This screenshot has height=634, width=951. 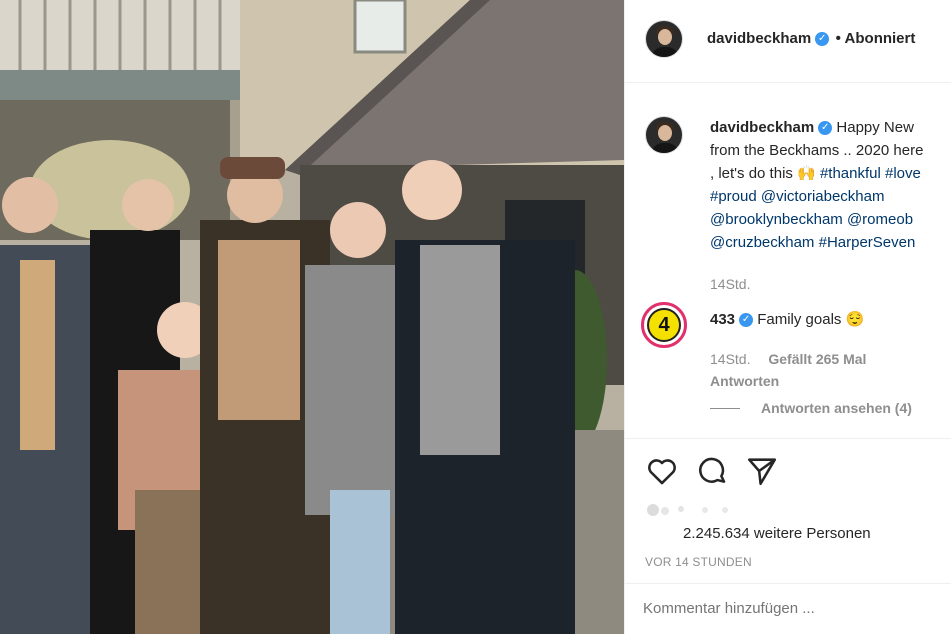 I want to click on caption-line-3: , let's do this, so click(x=751, y=173).